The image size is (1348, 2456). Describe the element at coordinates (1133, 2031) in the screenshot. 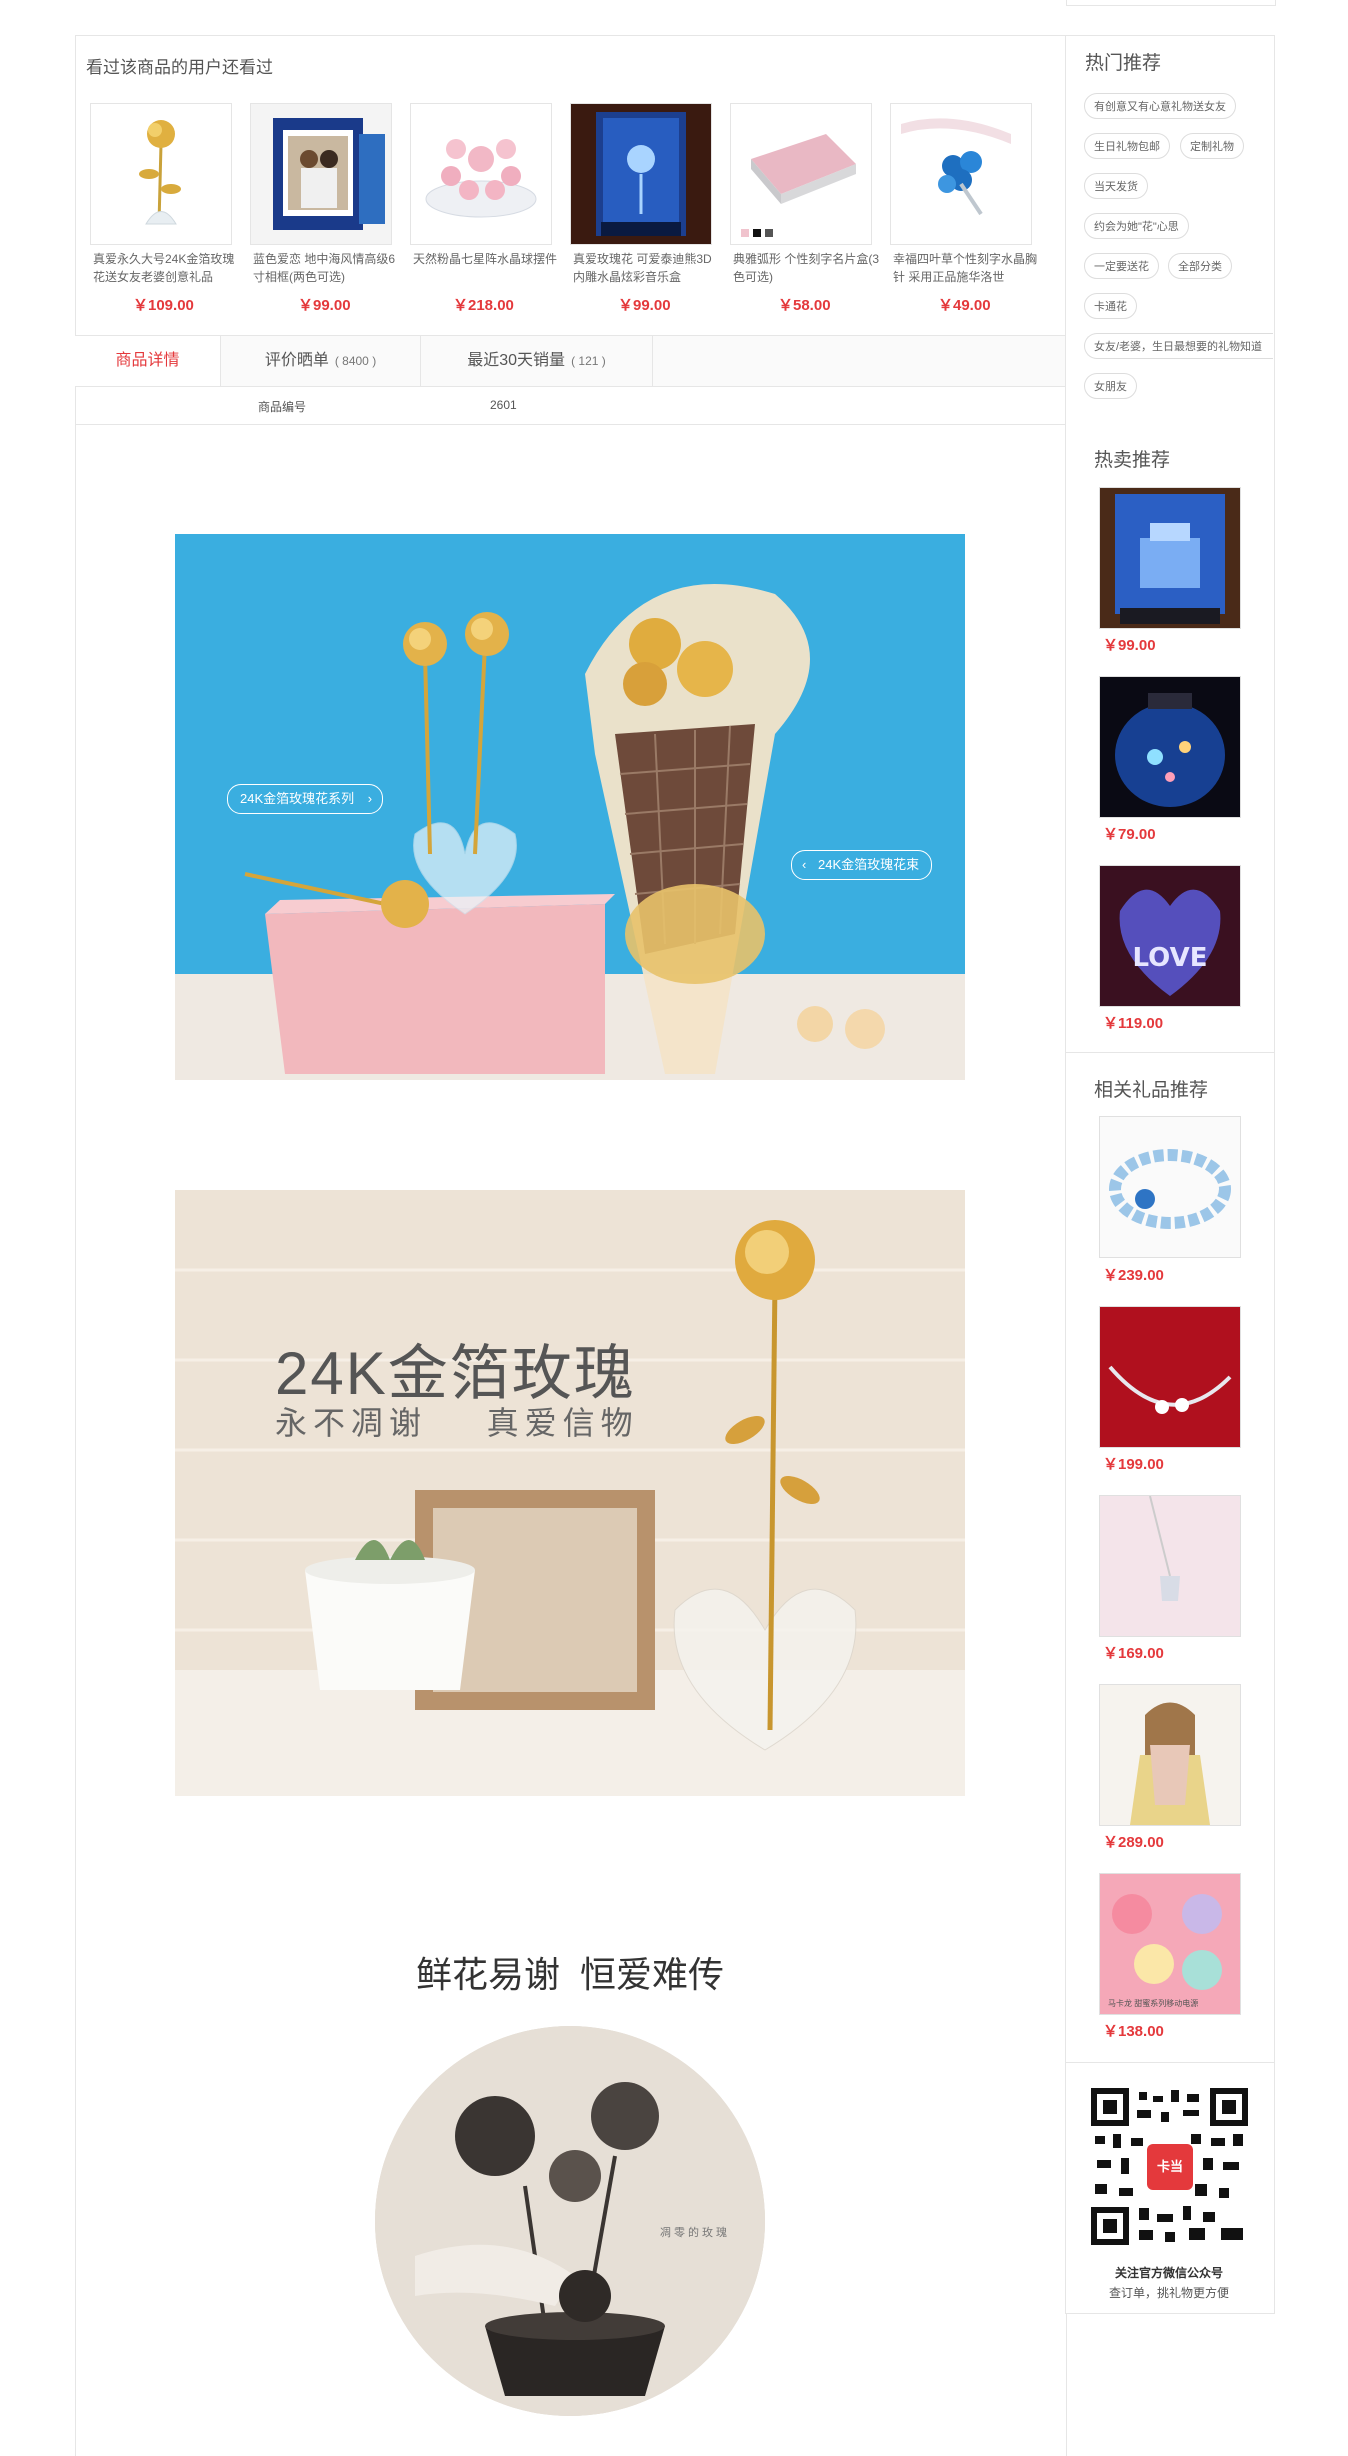

I see `related-price: ￥138.00` at that location.